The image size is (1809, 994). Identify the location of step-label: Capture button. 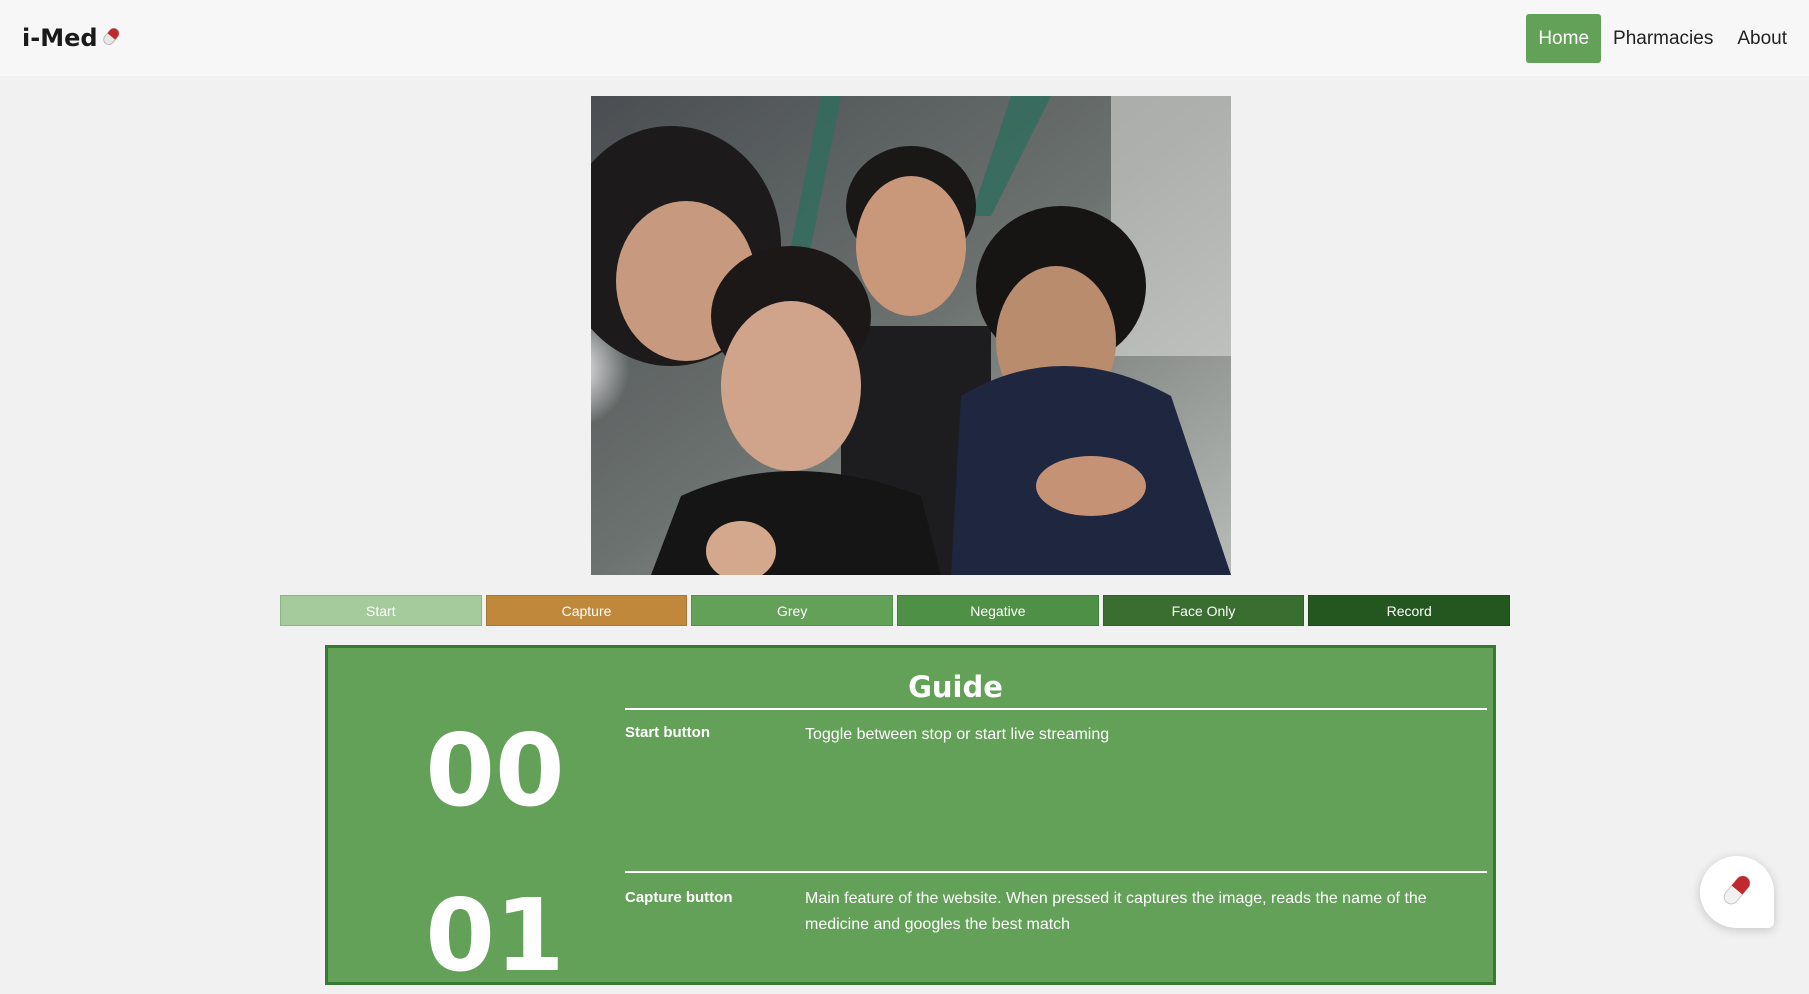
(679, 897).